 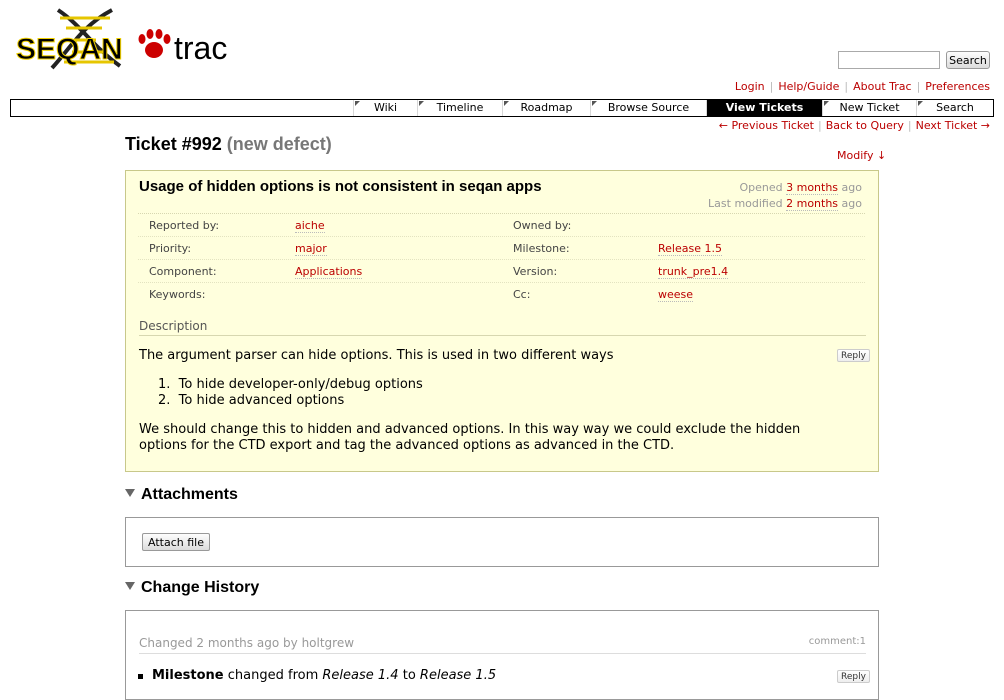 I want to click on description-heading: Description, so click(x=502, y=327).